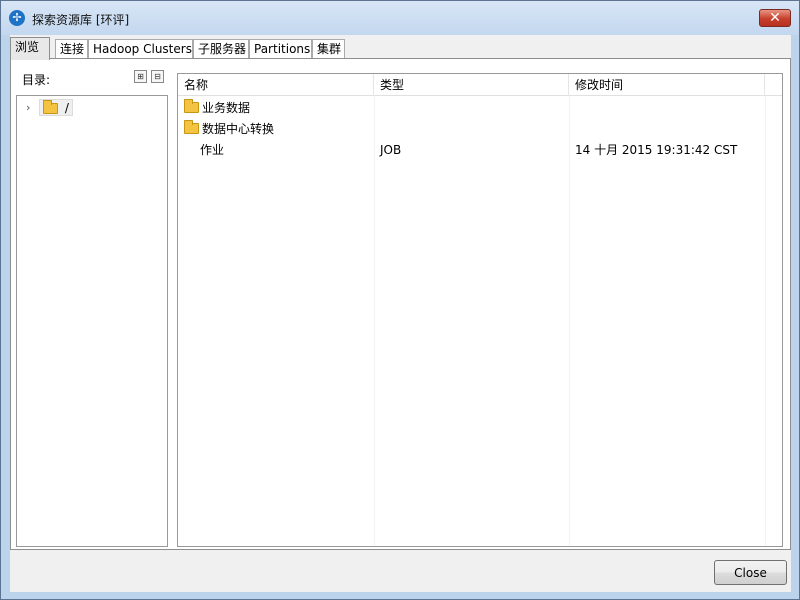  Describe the element at coordinates (30, 48) in the screenshot. I see `tab-browse: 浏览` at that location.